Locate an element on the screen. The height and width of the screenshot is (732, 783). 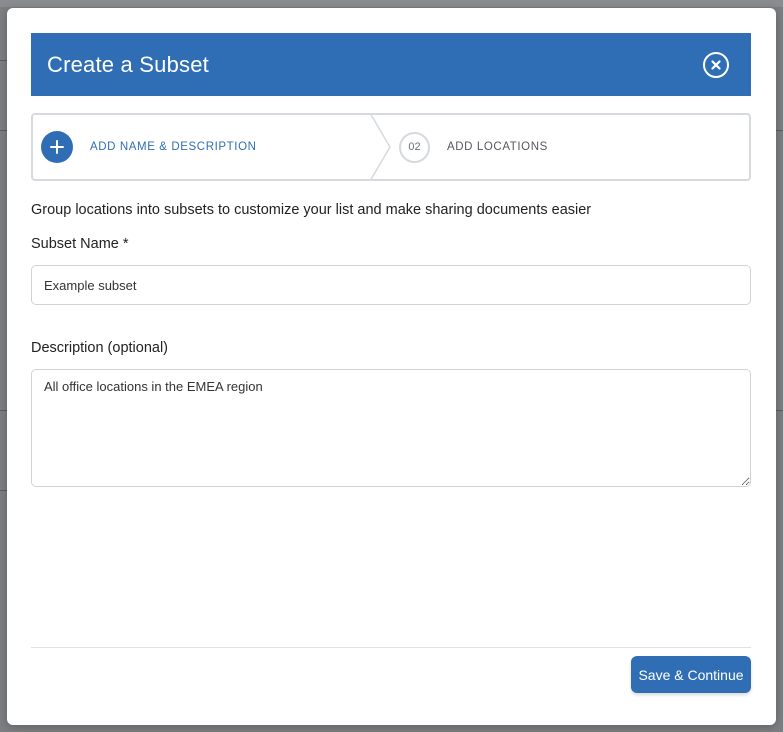
wizard-stepper: ADD NAME & DESCRIPTION 02 ADD LOCATIONS is located at coordinates (391, 147).